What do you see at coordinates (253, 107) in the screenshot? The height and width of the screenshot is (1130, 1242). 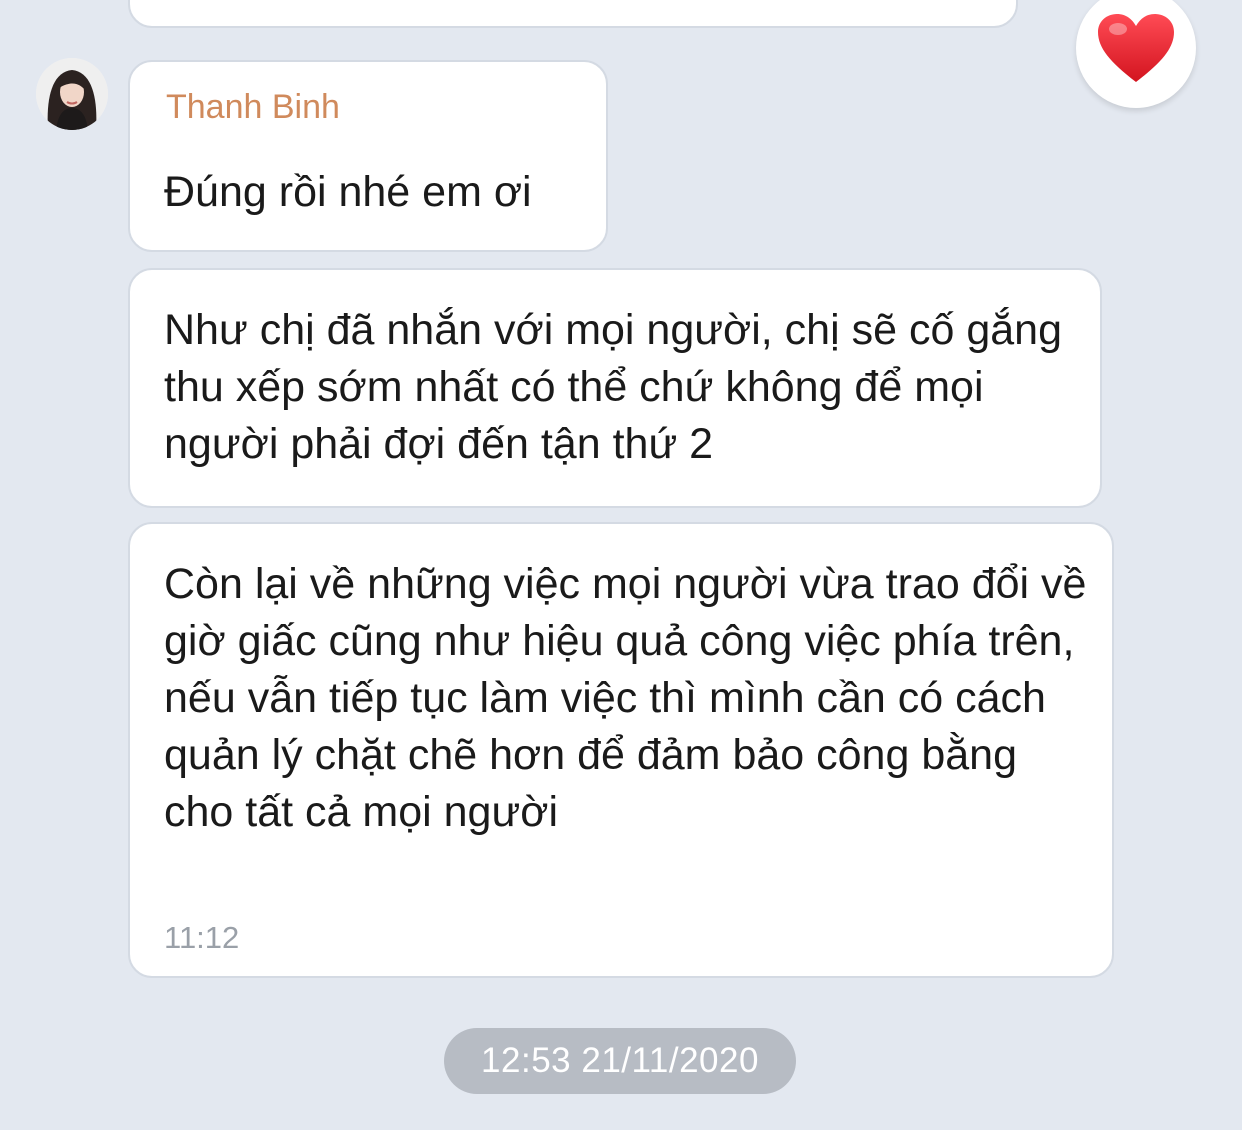 I see `sender-name: Thanh Binh` at bounding box center [253, 107].